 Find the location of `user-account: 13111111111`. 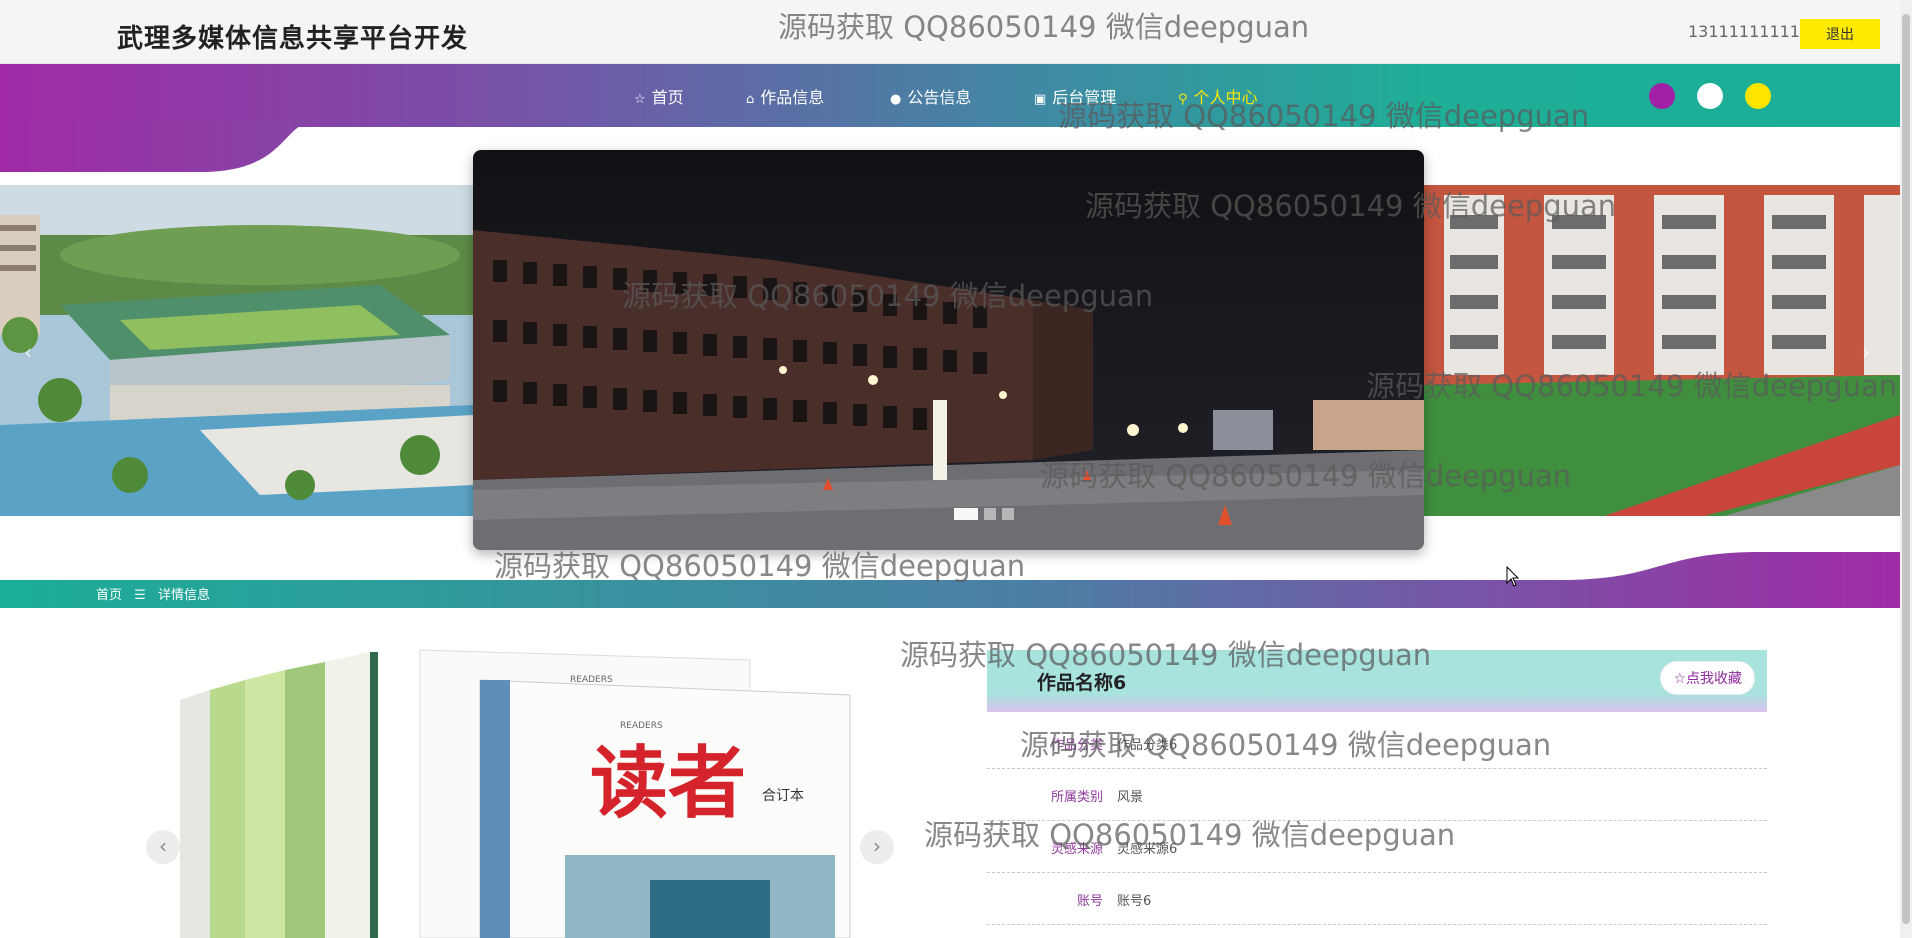

user-account: 13111111111 is located at coordinates (1744, 31).